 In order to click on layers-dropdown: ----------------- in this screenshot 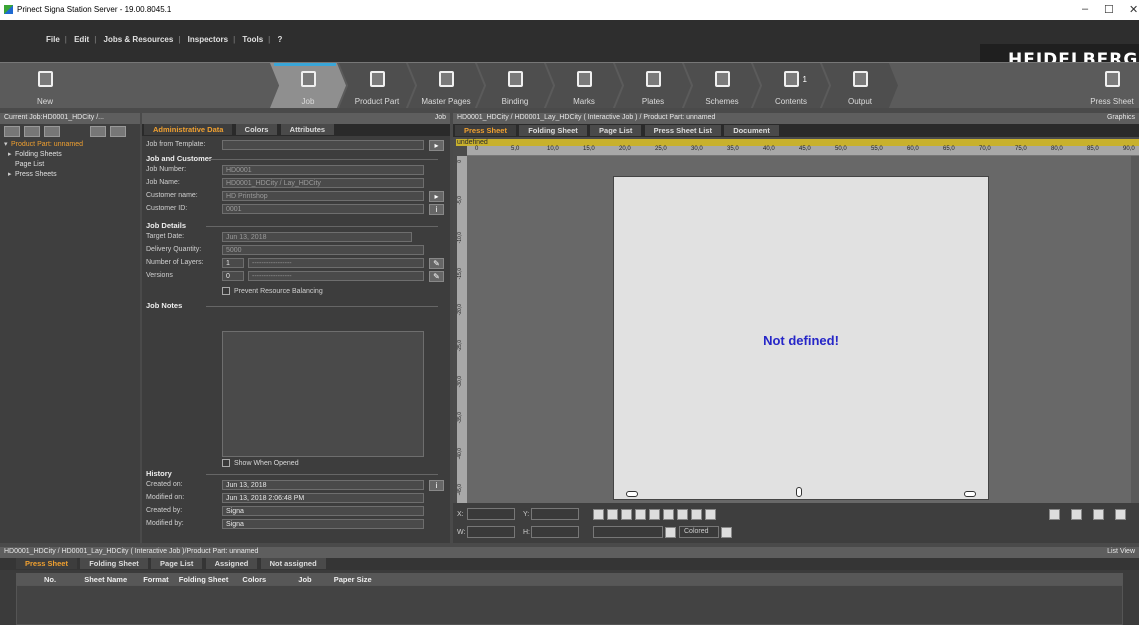, I will do `click(336, 263)`.